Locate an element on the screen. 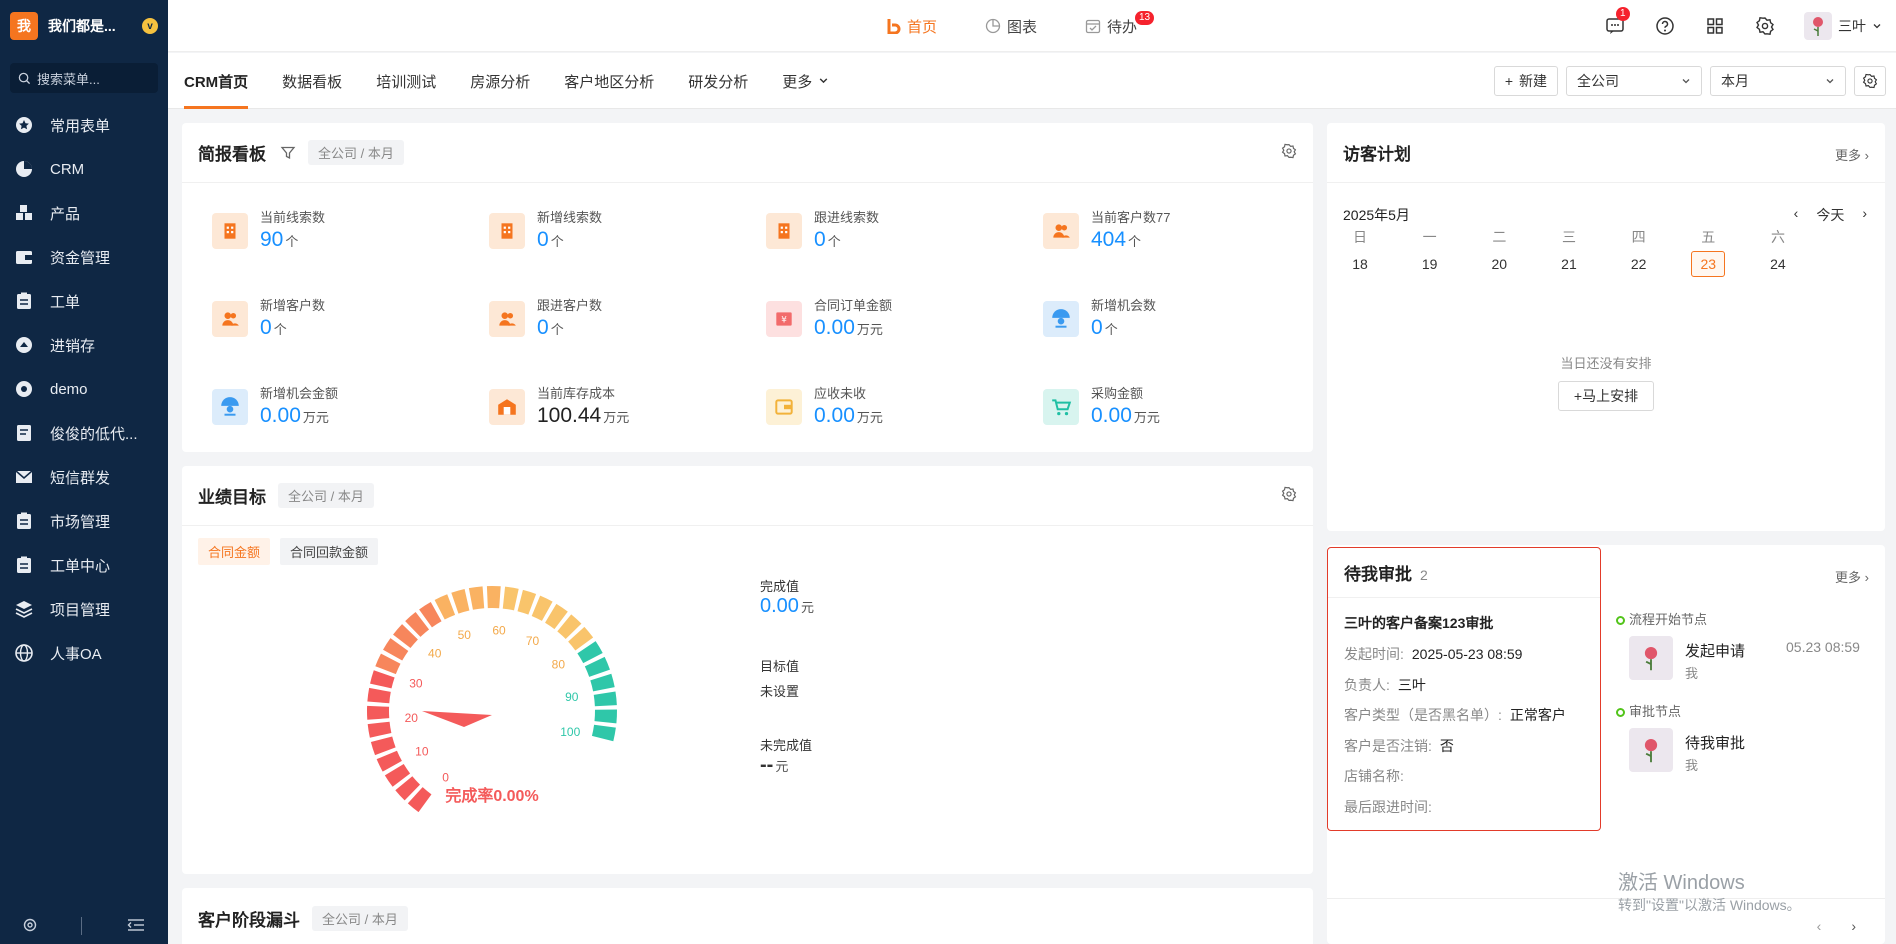 The height and width of the screenshot is (944, 1896). tab-5: 研发分析 is located at coordinates (718, 81).